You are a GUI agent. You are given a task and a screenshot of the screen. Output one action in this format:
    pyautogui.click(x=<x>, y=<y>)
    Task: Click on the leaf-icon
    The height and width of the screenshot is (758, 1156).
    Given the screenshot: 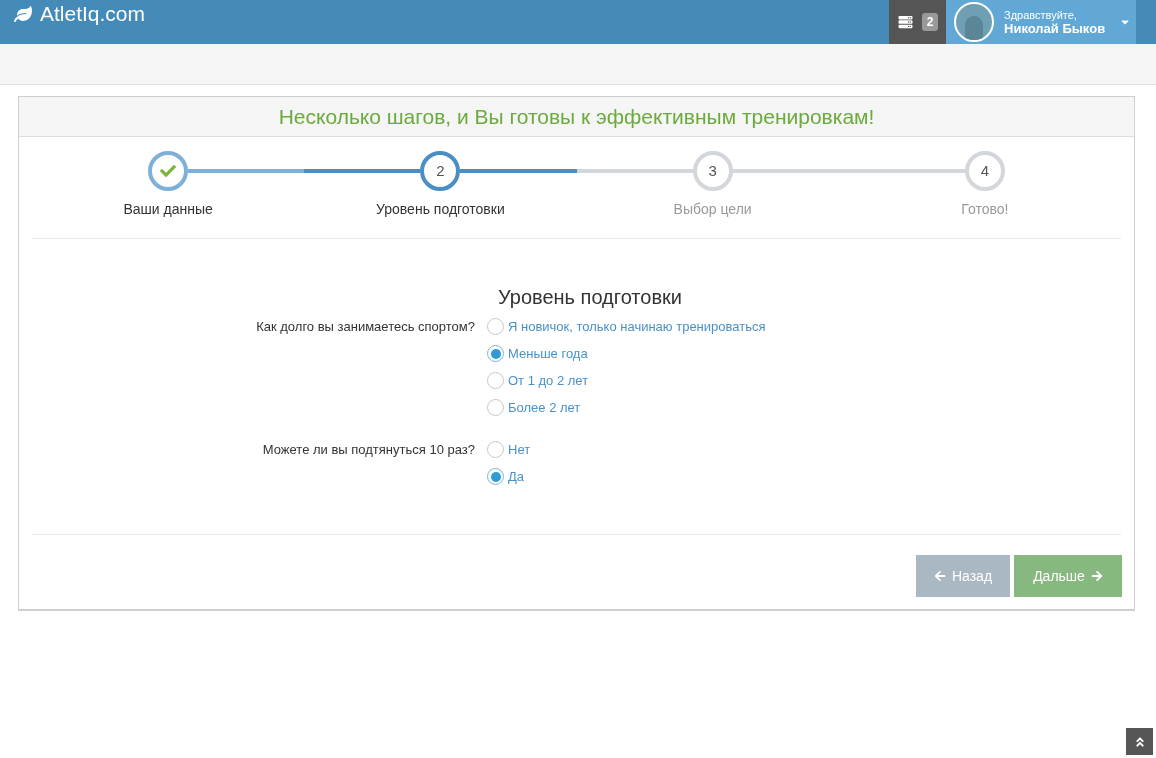 What is the action you would take?
    pyautogui.click(x=23, y=14)
    